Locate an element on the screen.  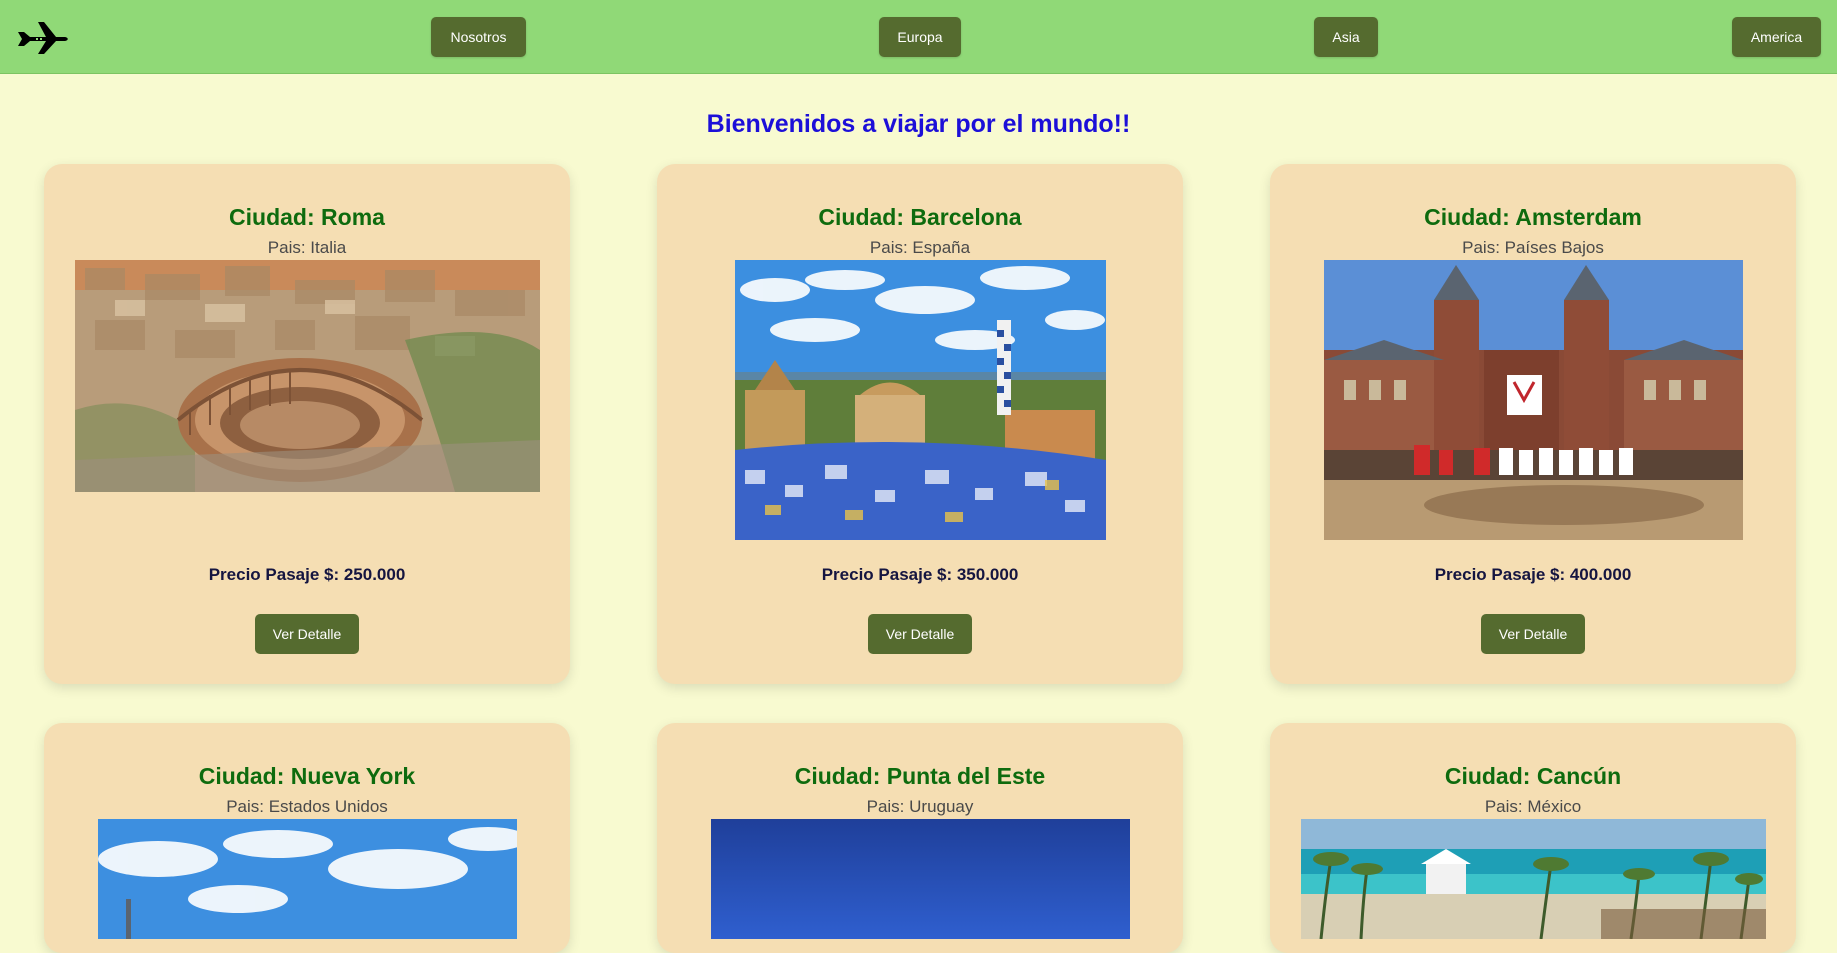
nav-america-button: America is located at coordinates (1776, 37).